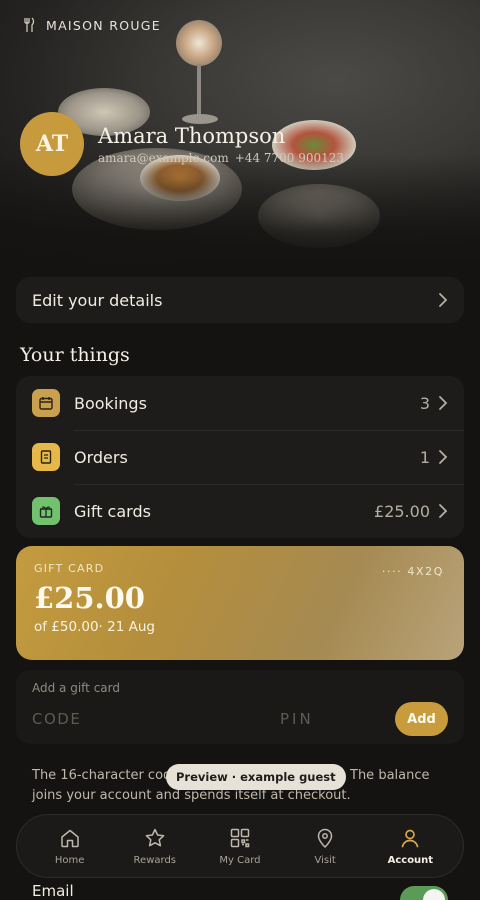 The width and height of the screenshot is (480, 900). I want to click on add-gift-card-button: Add, so click(421, 719).